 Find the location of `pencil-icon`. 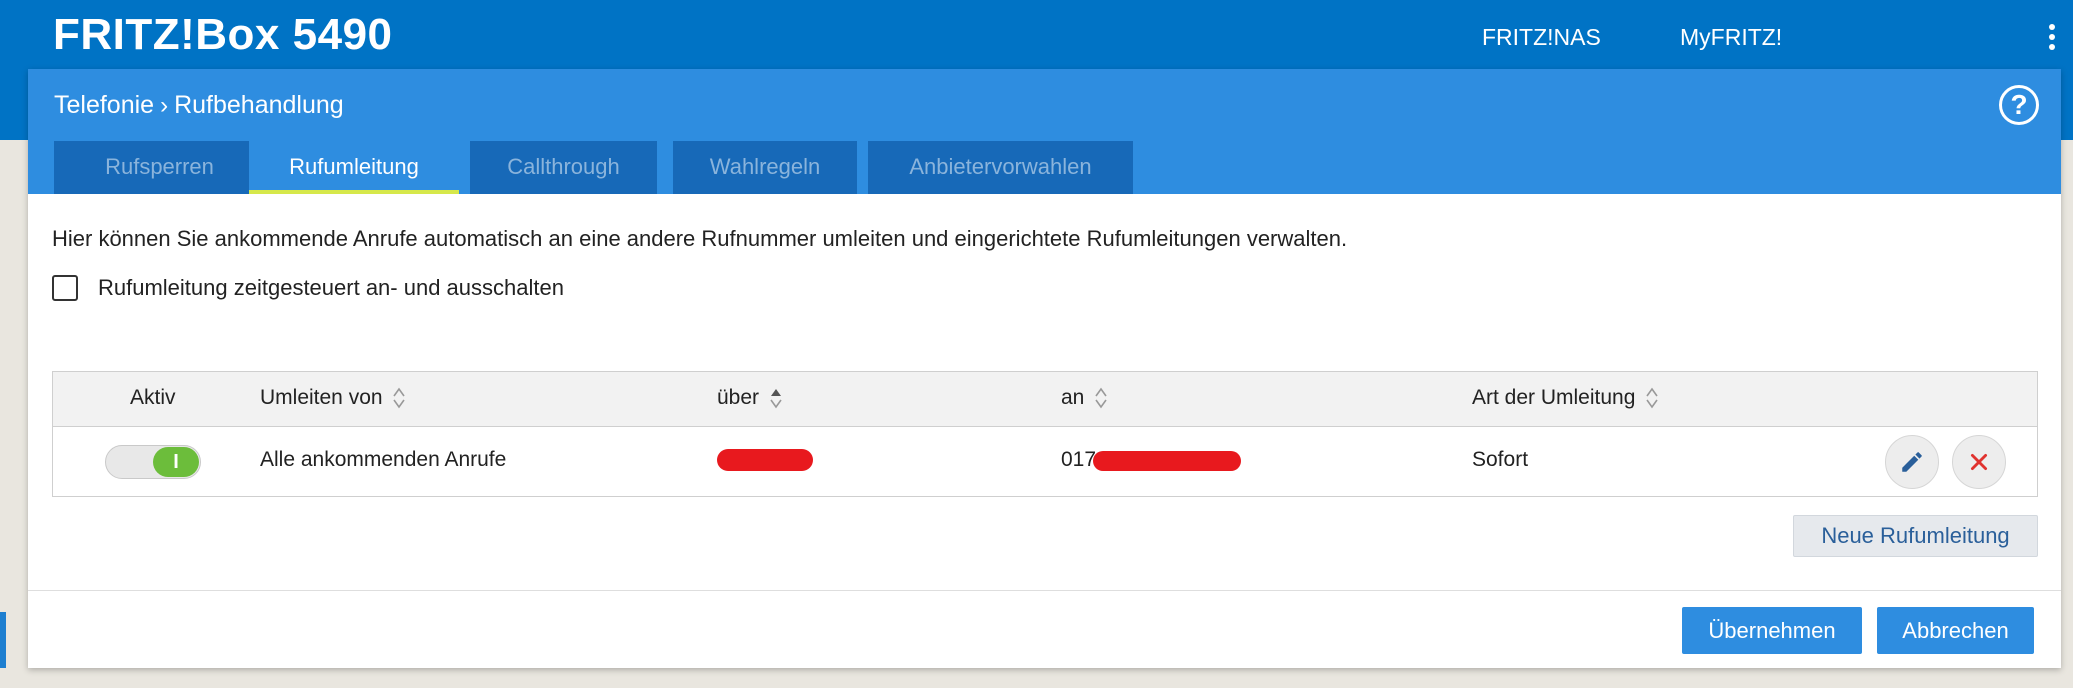

pencil-icon is located at coordinates (1912, 462).